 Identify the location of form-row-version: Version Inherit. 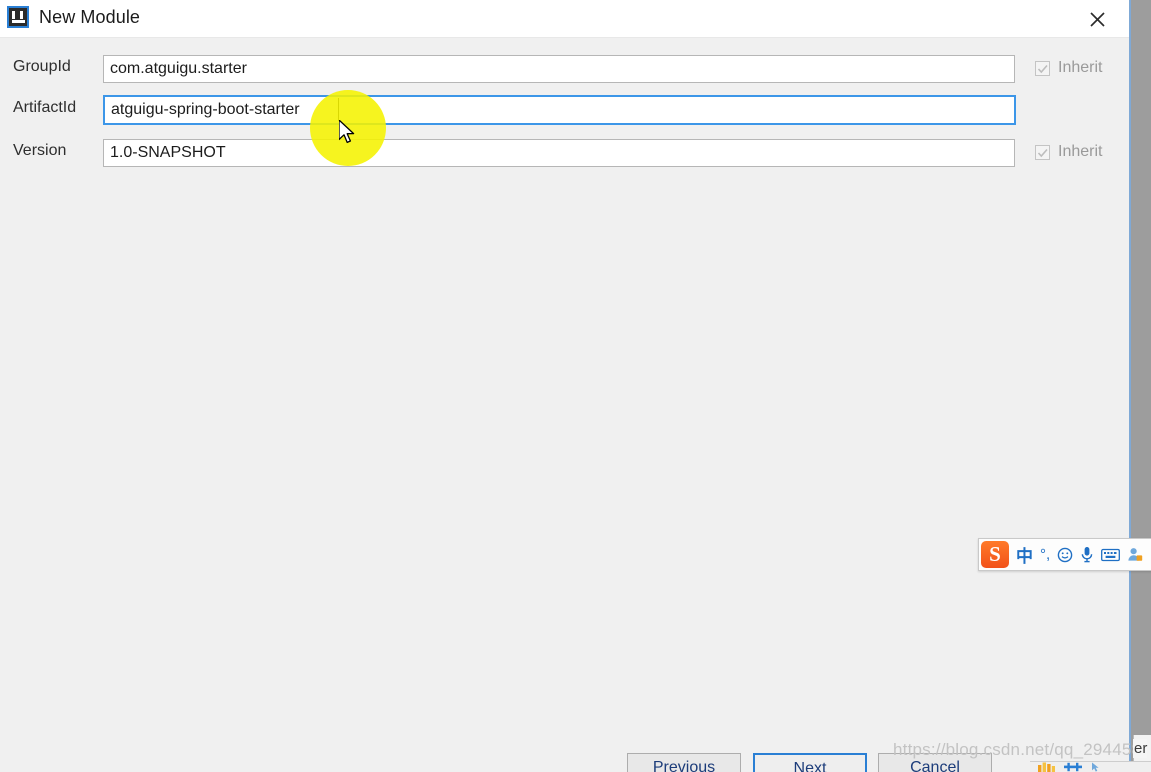
(564, 153).